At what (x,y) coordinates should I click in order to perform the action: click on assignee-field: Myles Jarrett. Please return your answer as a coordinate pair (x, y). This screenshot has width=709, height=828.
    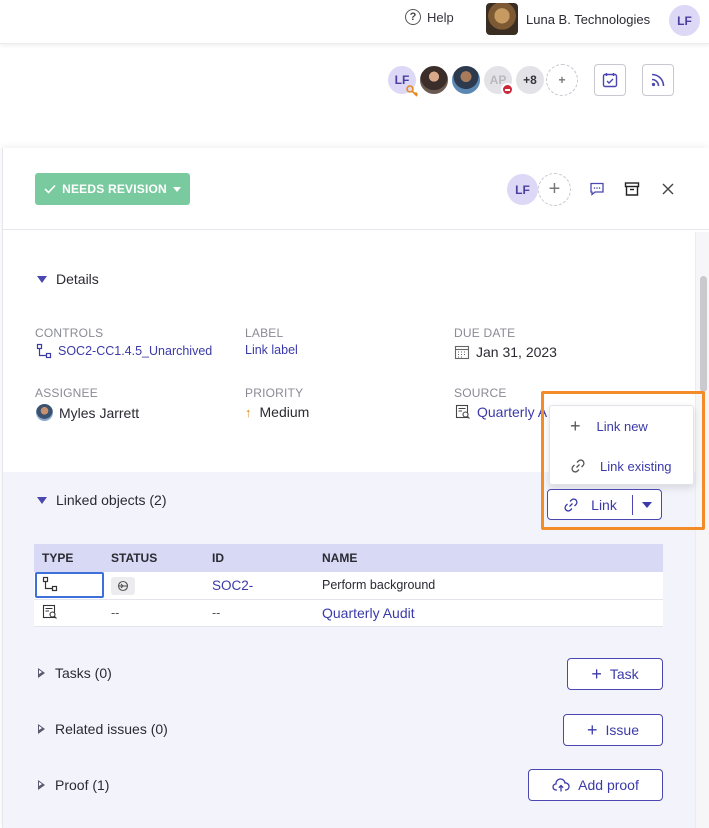
    Looking at the image, I should click on (87, 412).